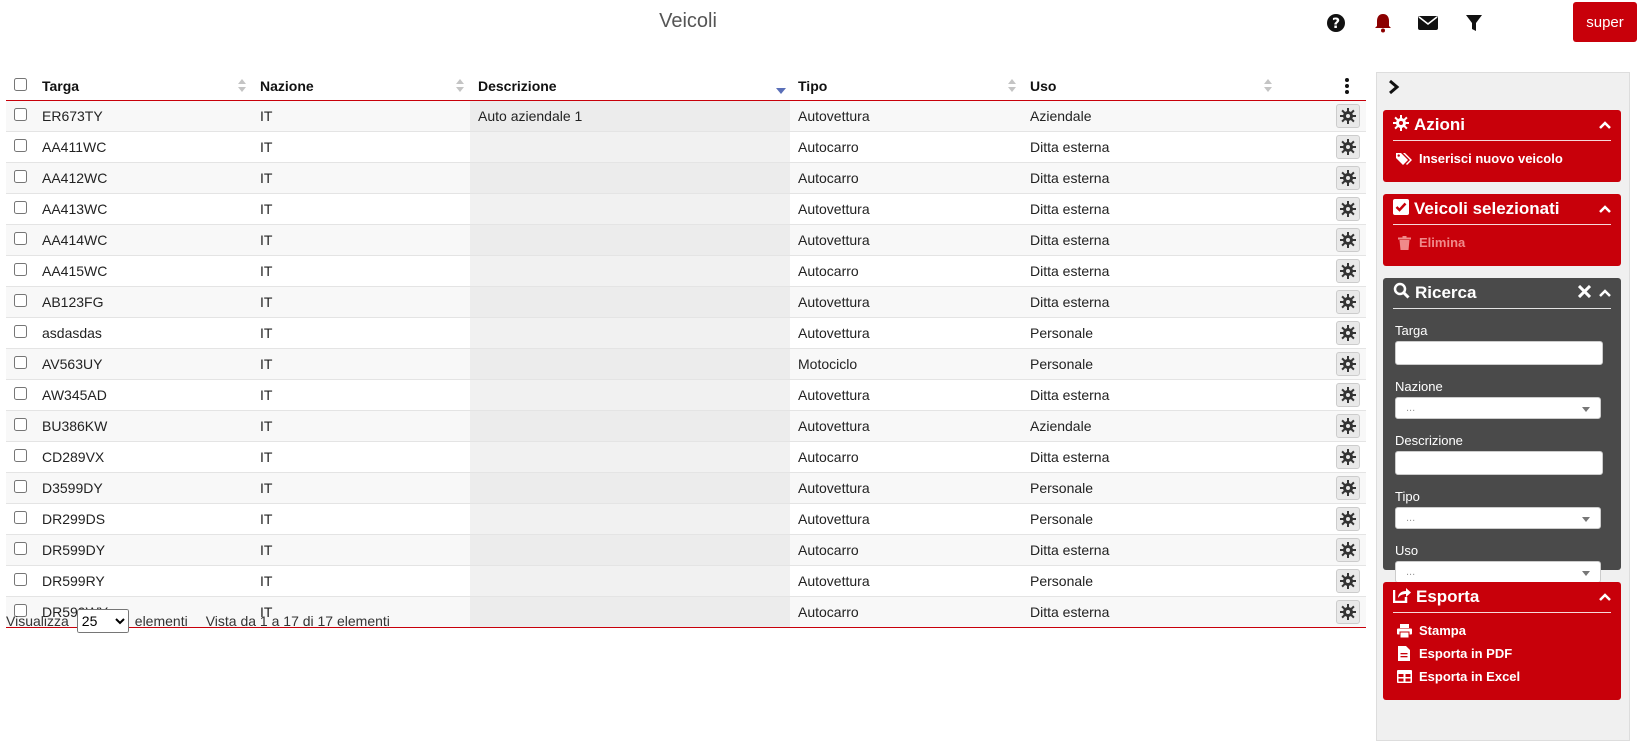  I want to click on table-row: AA415WC IT Autocarro Ditta esterna, so click(686, 271).